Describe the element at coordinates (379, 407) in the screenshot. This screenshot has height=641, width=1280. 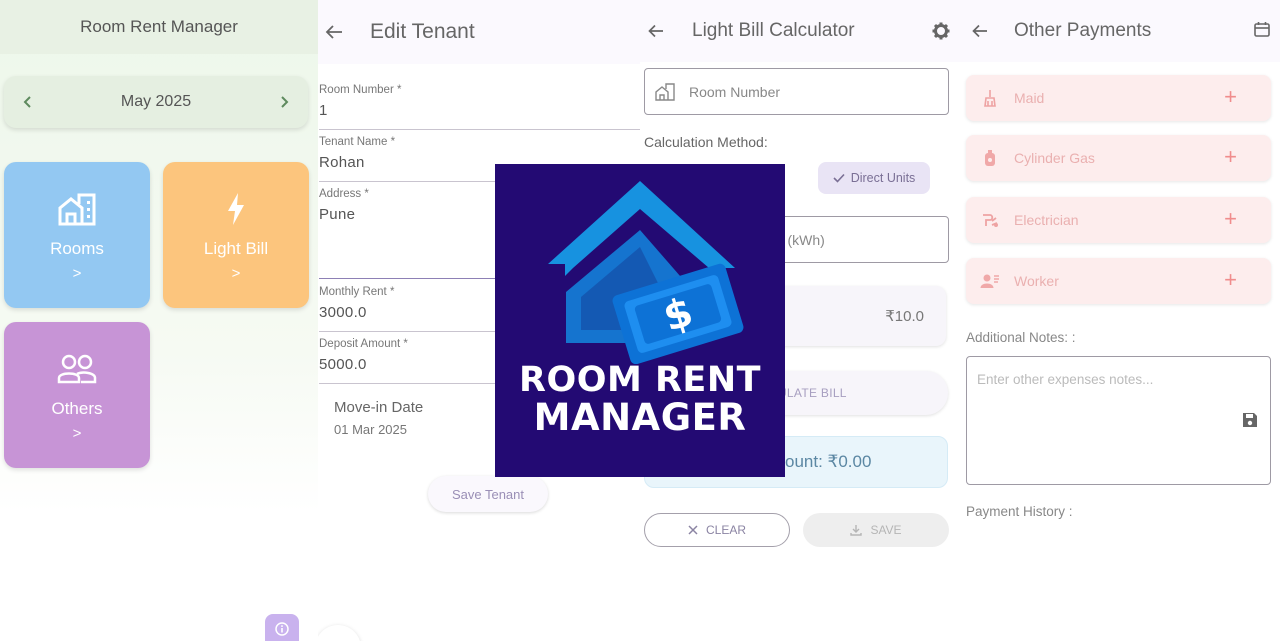
I see `move-in-label: Move-in Date` at that location.